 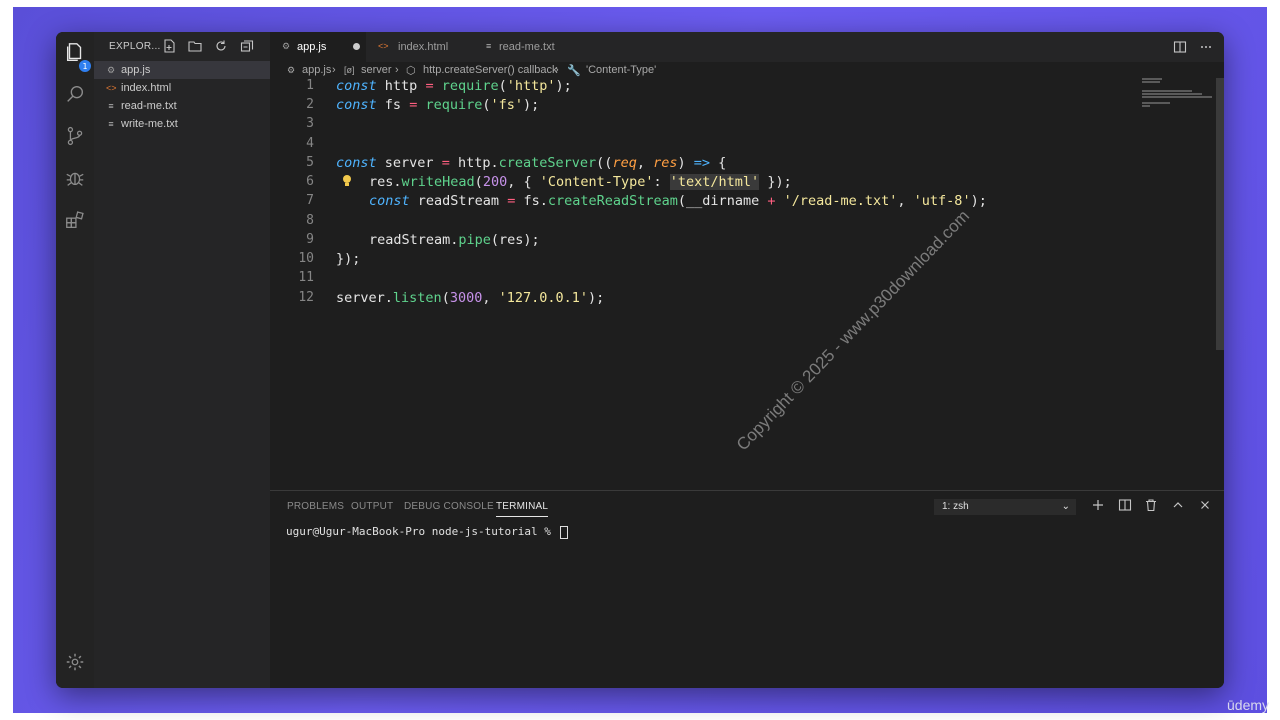 What do you see at coordinates (1248, 705) in the screenshot?
I see `udemy-logo: ūdemy` at bounding box center [1248, 705].